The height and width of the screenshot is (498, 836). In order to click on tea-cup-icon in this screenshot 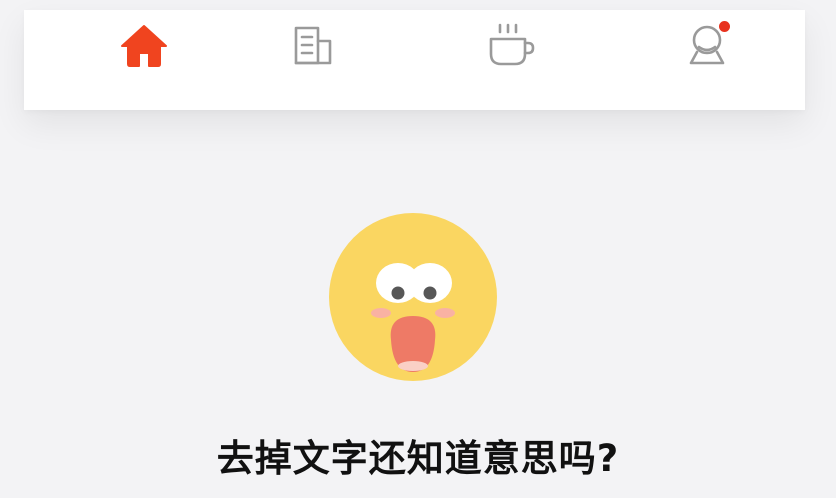, I will do `click(512, 44)`.